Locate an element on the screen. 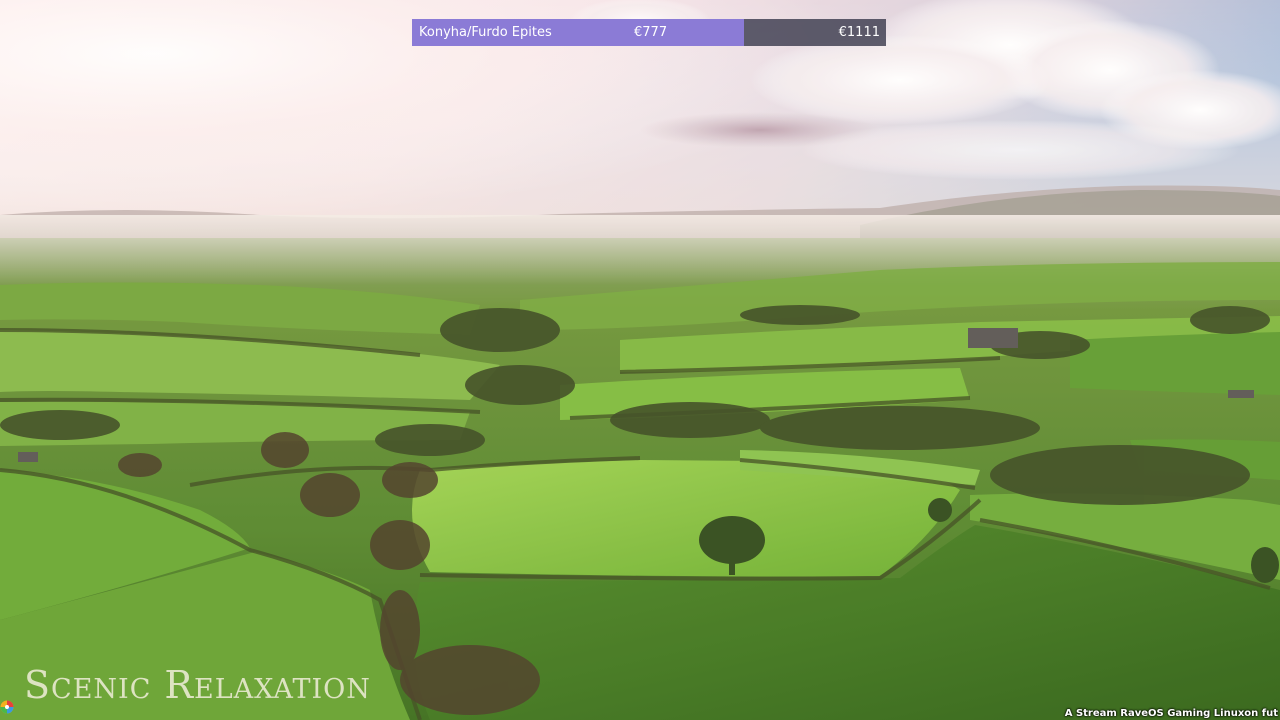 The height and width of the screenshot is (720, 1280). channel-watermark: Scenic Relaxation is located at coordinates (197, 685).